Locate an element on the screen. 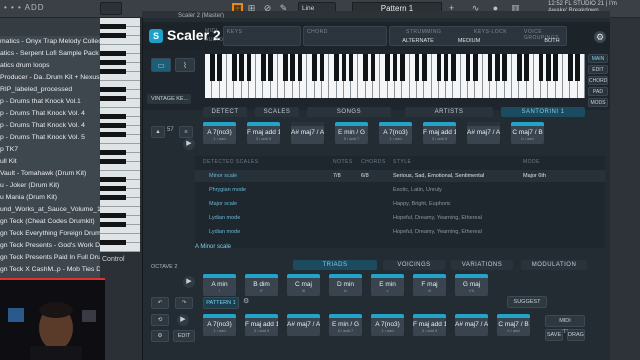 The width and height of the screenshot is (640, 360). browser-item: u Mania (Drum Kit) is located at coordinates (50, 198).